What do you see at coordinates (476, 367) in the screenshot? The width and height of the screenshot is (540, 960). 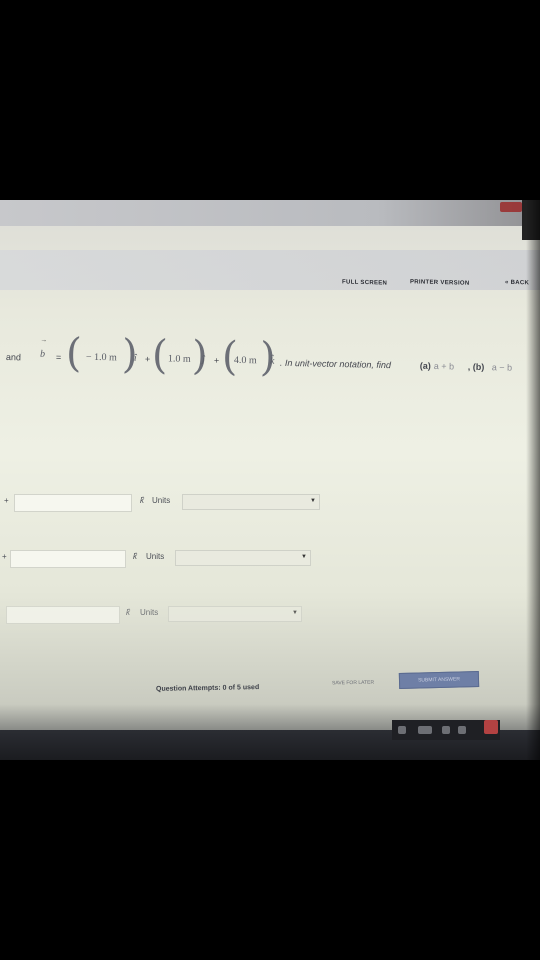 I see `part-b-label: , (b)` at bounding box center [476, 367].